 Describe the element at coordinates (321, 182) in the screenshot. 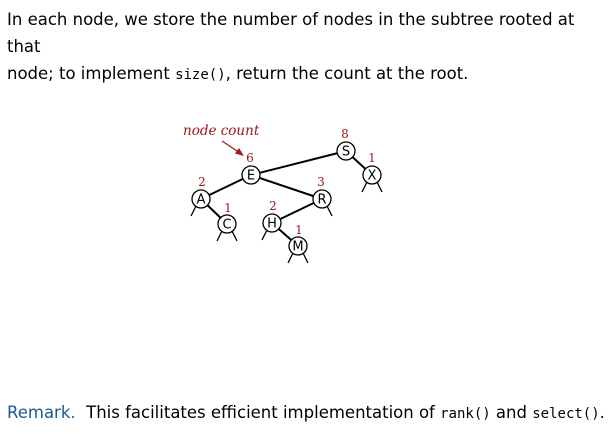

I see `node-count-label: 3` at that location.